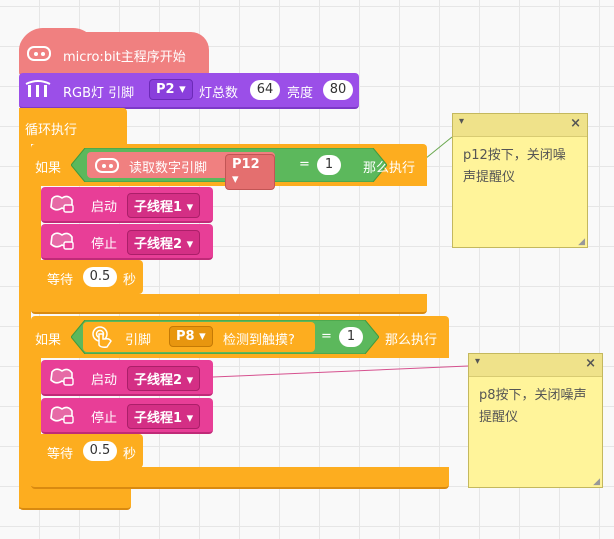  I want to click on hat-block: micro:bit主程序开始, so click(114, 54).